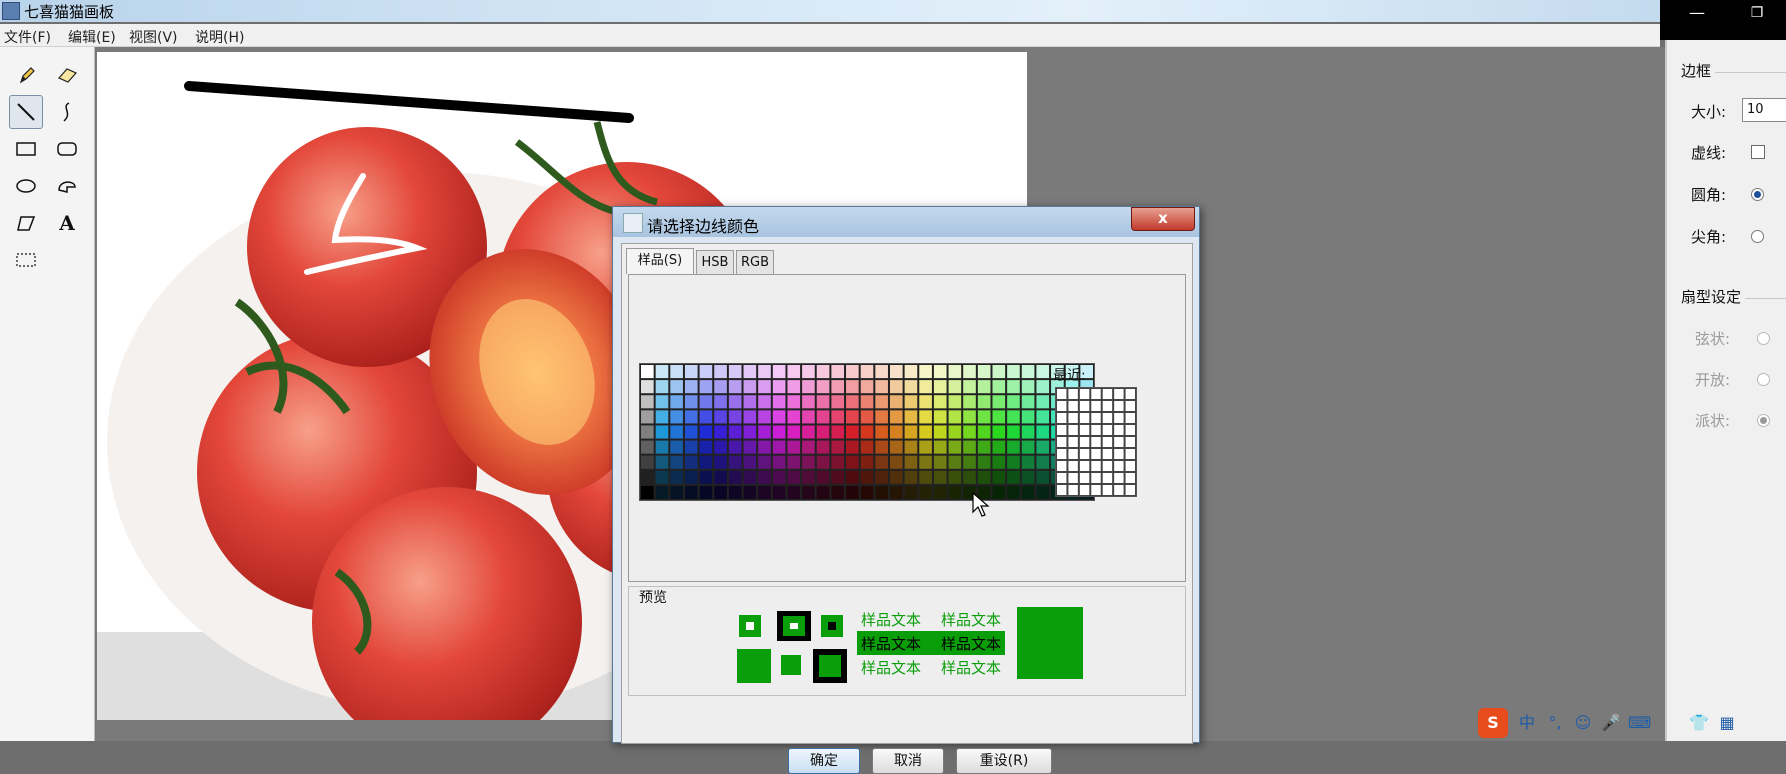 Image resolution: width=1786 pixels, height=774 pixels. I want to click on size-spinner: 10, so click(1764, 110).